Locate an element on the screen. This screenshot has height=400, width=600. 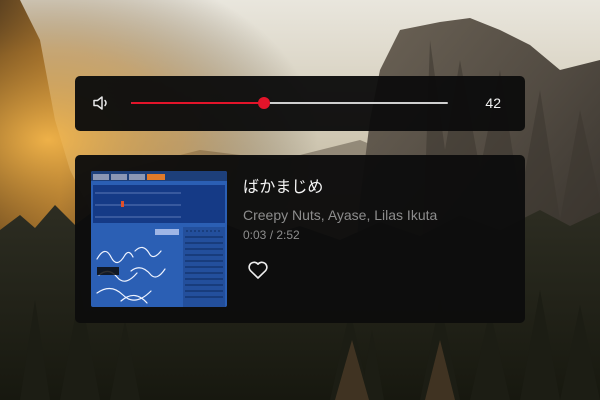
track-time: 0:03 / 2:52 is located at coordinates (271, 235).